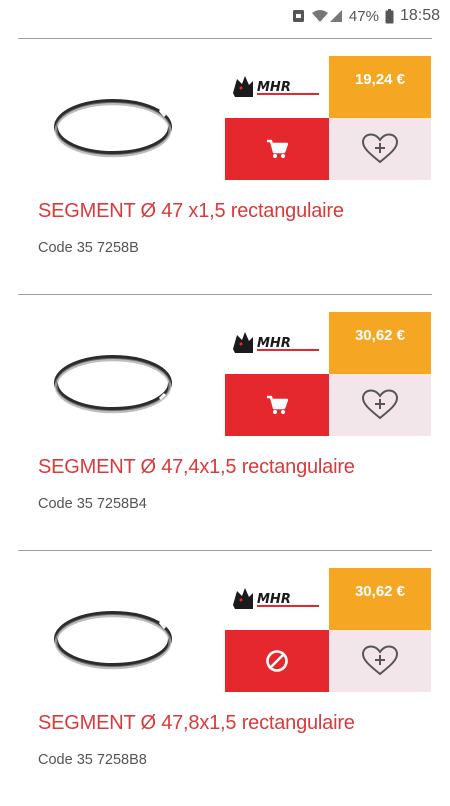 The width and height of the screenshot is (450, 806). I want to click on signal-icon, so click(336, 16).